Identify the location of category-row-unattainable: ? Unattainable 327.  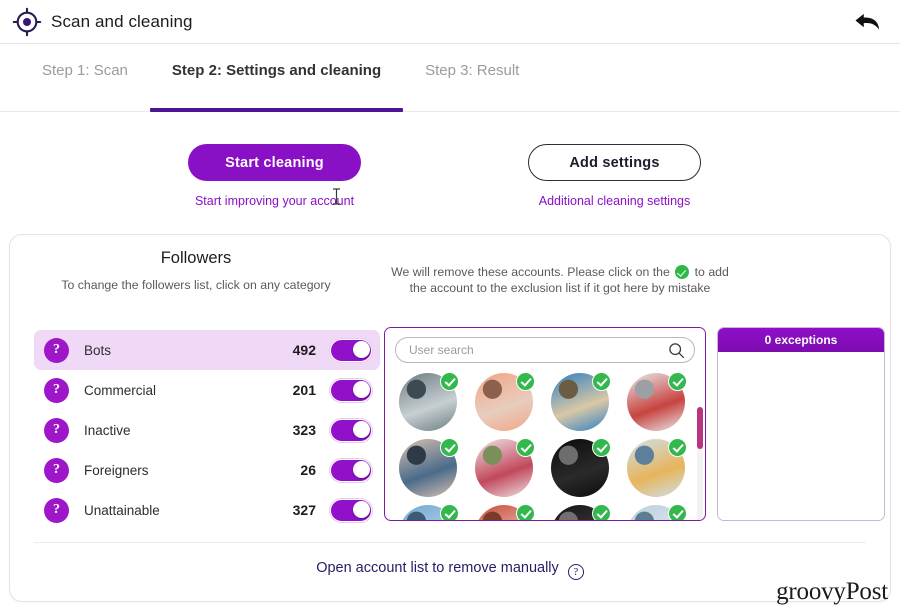
(207, 510).